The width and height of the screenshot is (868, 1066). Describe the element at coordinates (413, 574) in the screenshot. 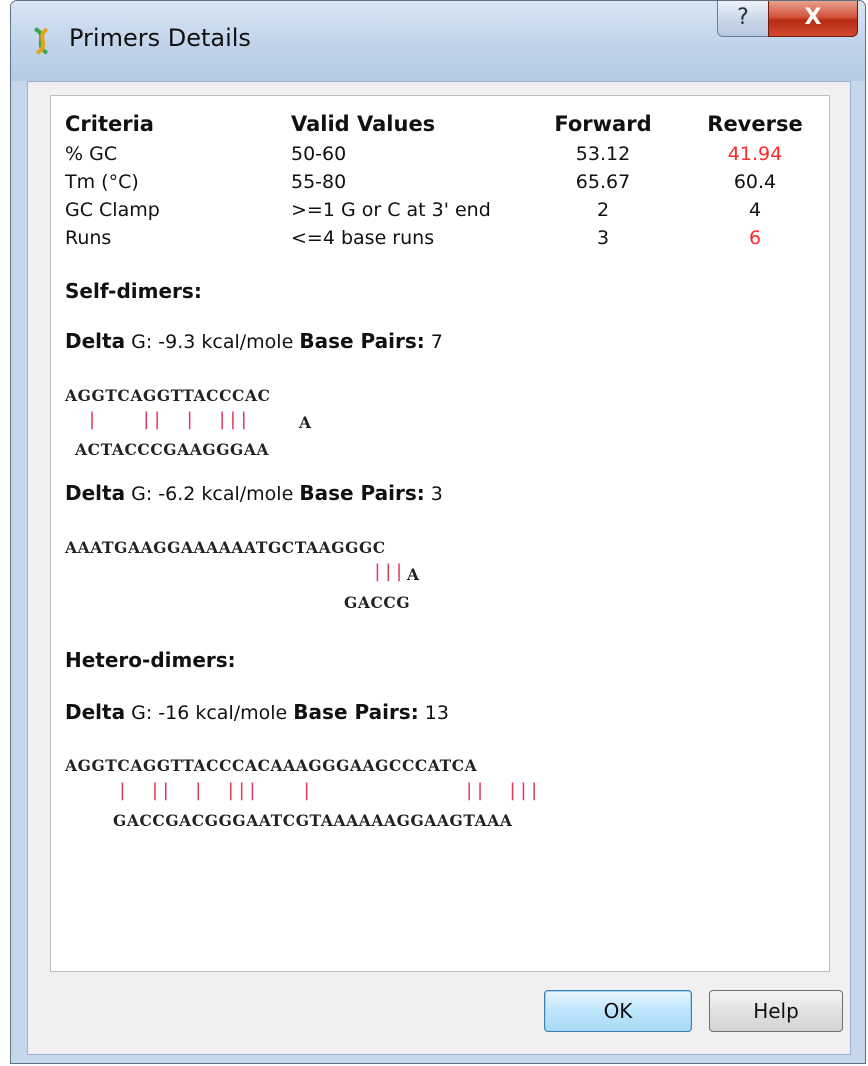

I see `self-dimer-2-overhang: A` at that location.